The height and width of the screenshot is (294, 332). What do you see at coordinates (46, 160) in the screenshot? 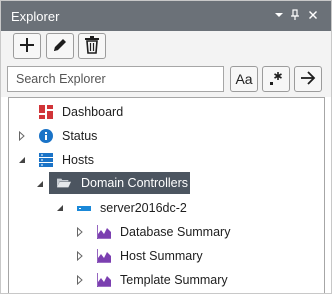
I see `hosts-icon` at bounding box center [46, 160].